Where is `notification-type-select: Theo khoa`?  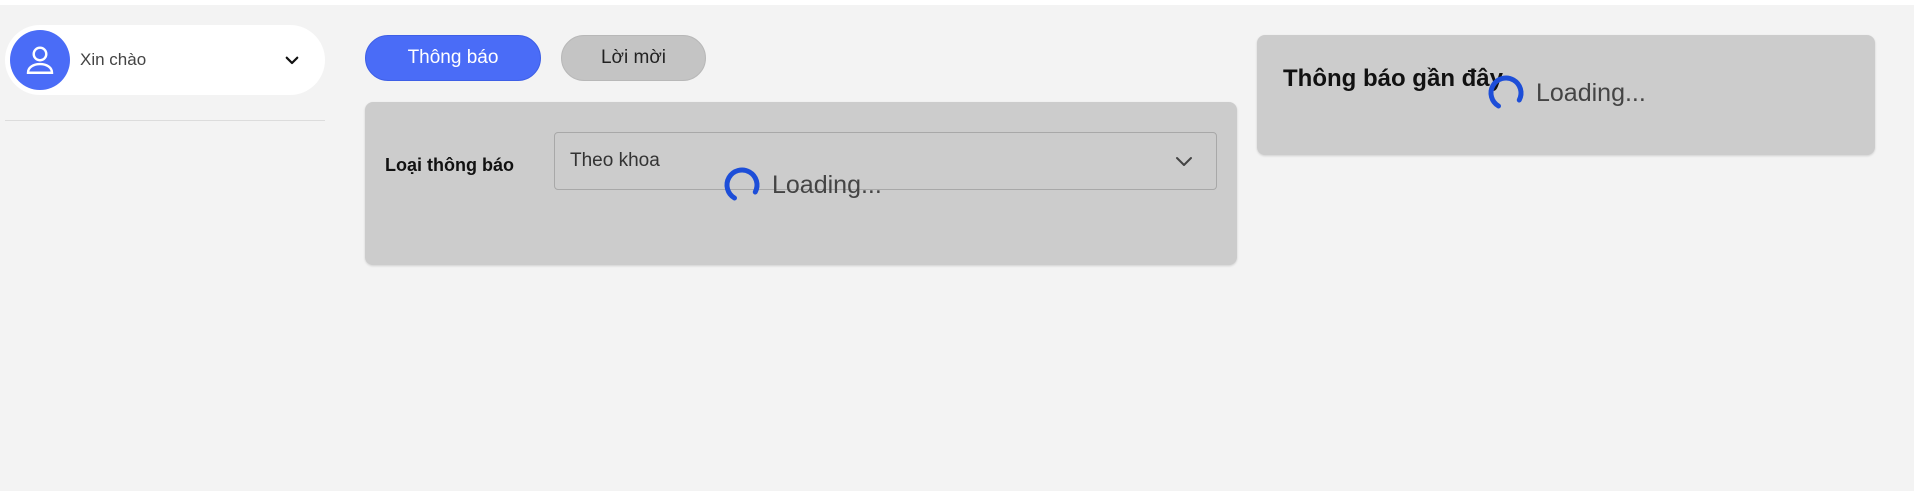
notification-type-select: Theo khoa is located at coordinates (885, 161).